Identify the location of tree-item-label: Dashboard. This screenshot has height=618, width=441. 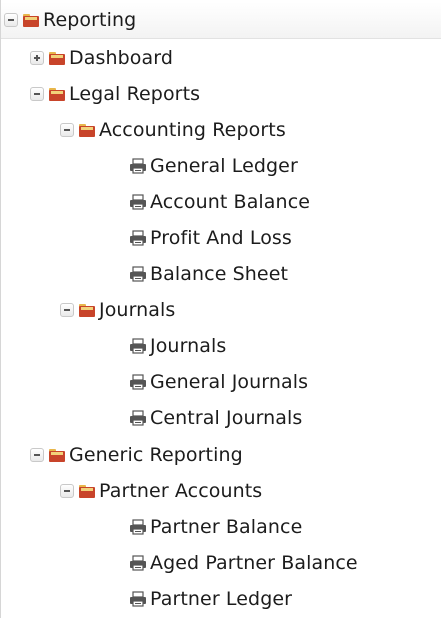
(121, 58).